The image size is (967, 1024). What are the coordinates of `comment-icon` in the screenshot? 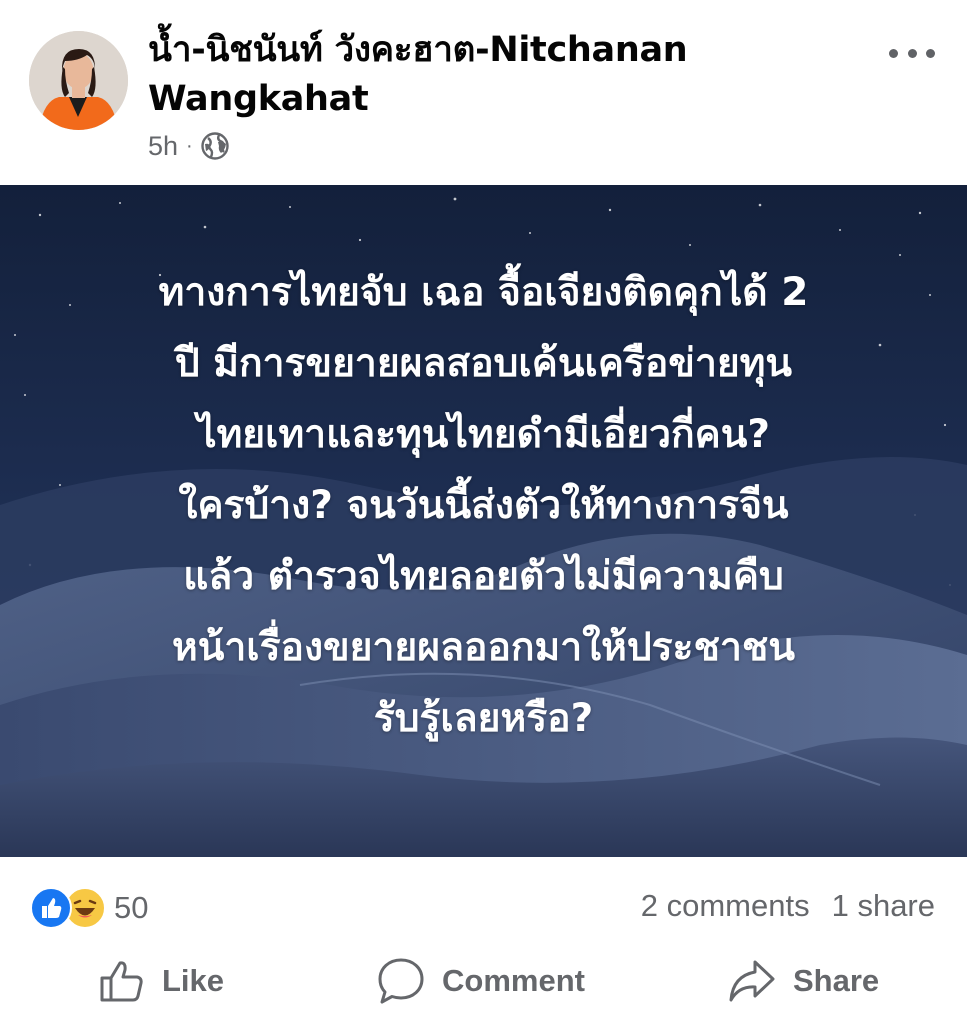 It's located at (401, 981).